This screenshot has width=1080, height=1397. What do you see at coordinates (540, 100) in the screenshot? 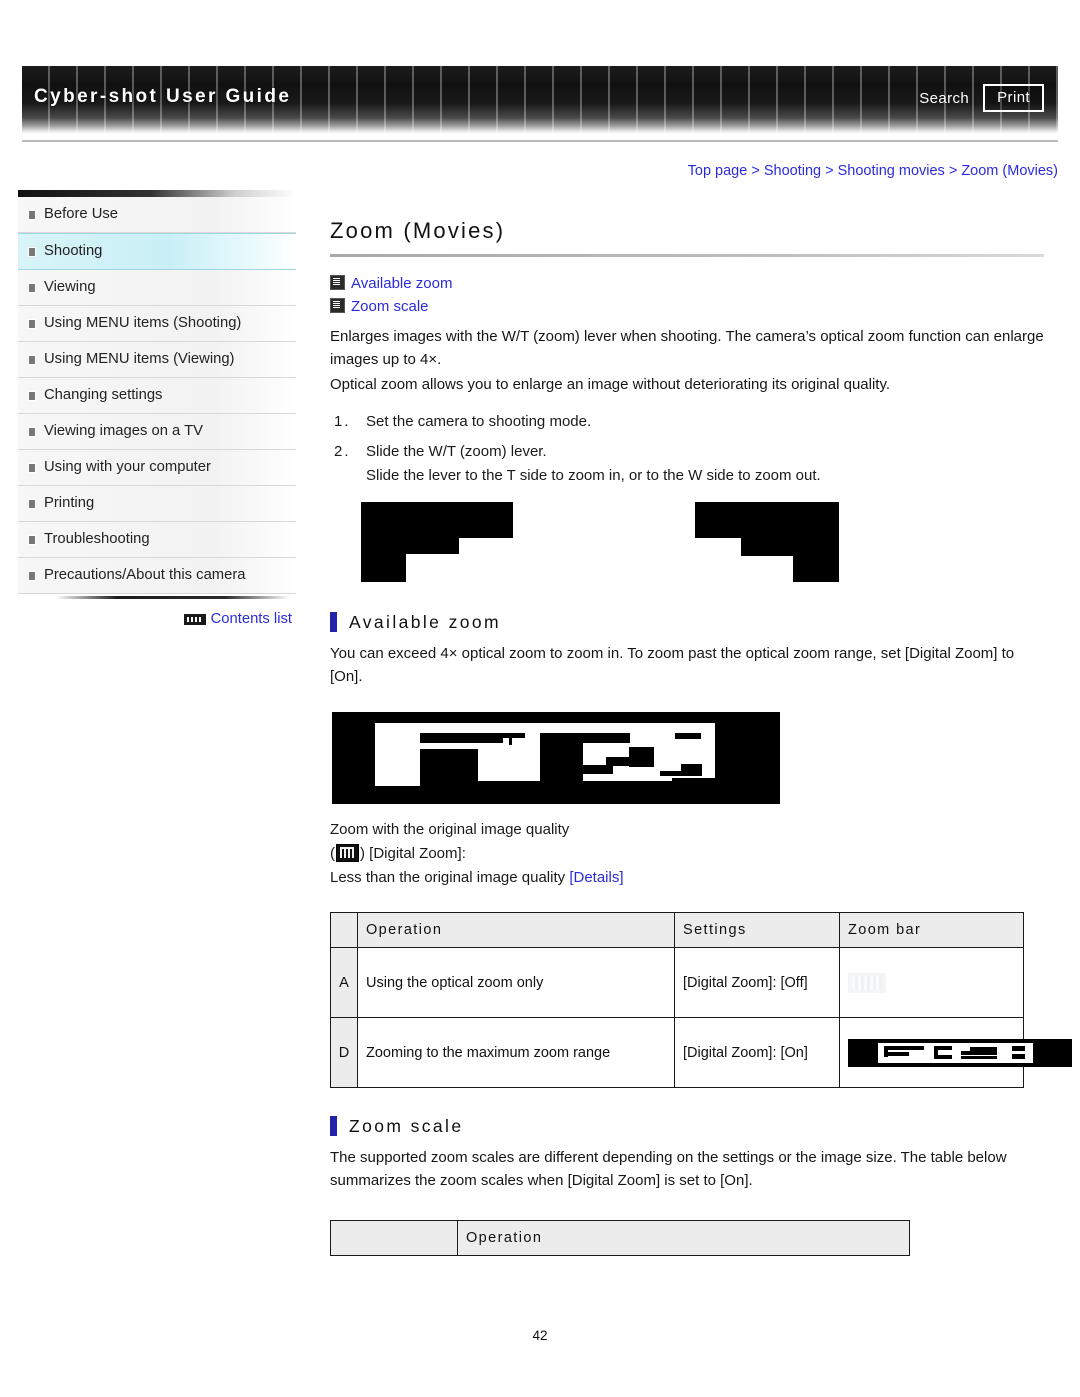
I see `app-header: Cyber-shot User Guide Search Print` at bounding box center [540, 100].